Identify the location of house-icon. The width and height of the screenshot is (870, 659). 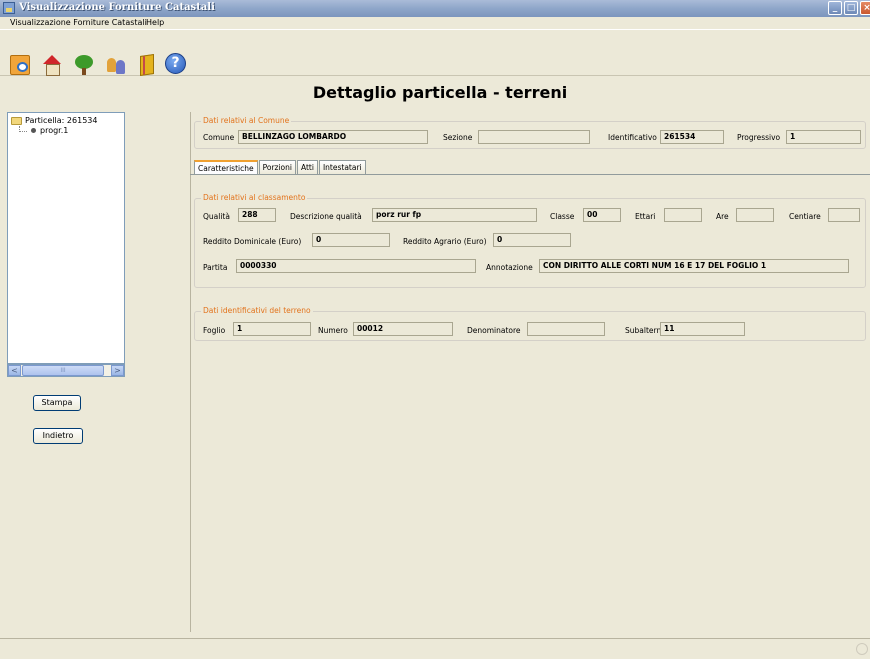
(52, 65).